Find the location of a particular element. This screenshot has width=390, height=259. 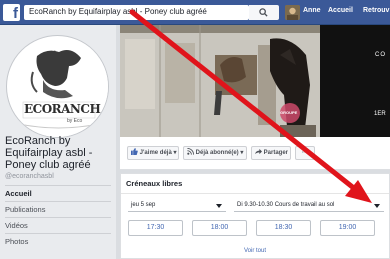

cover-badge: GROUPE is located at coordinates (289, 112).